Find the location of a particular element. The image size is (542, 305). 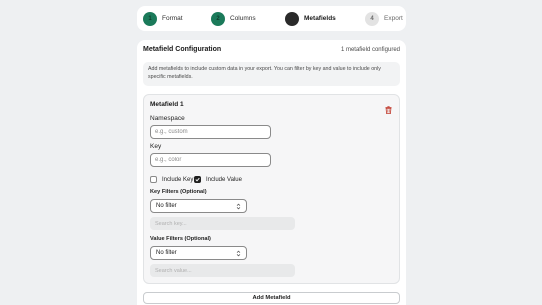

key-filters-label: Key Filters (Optional) is located at coordinates (178, 192).